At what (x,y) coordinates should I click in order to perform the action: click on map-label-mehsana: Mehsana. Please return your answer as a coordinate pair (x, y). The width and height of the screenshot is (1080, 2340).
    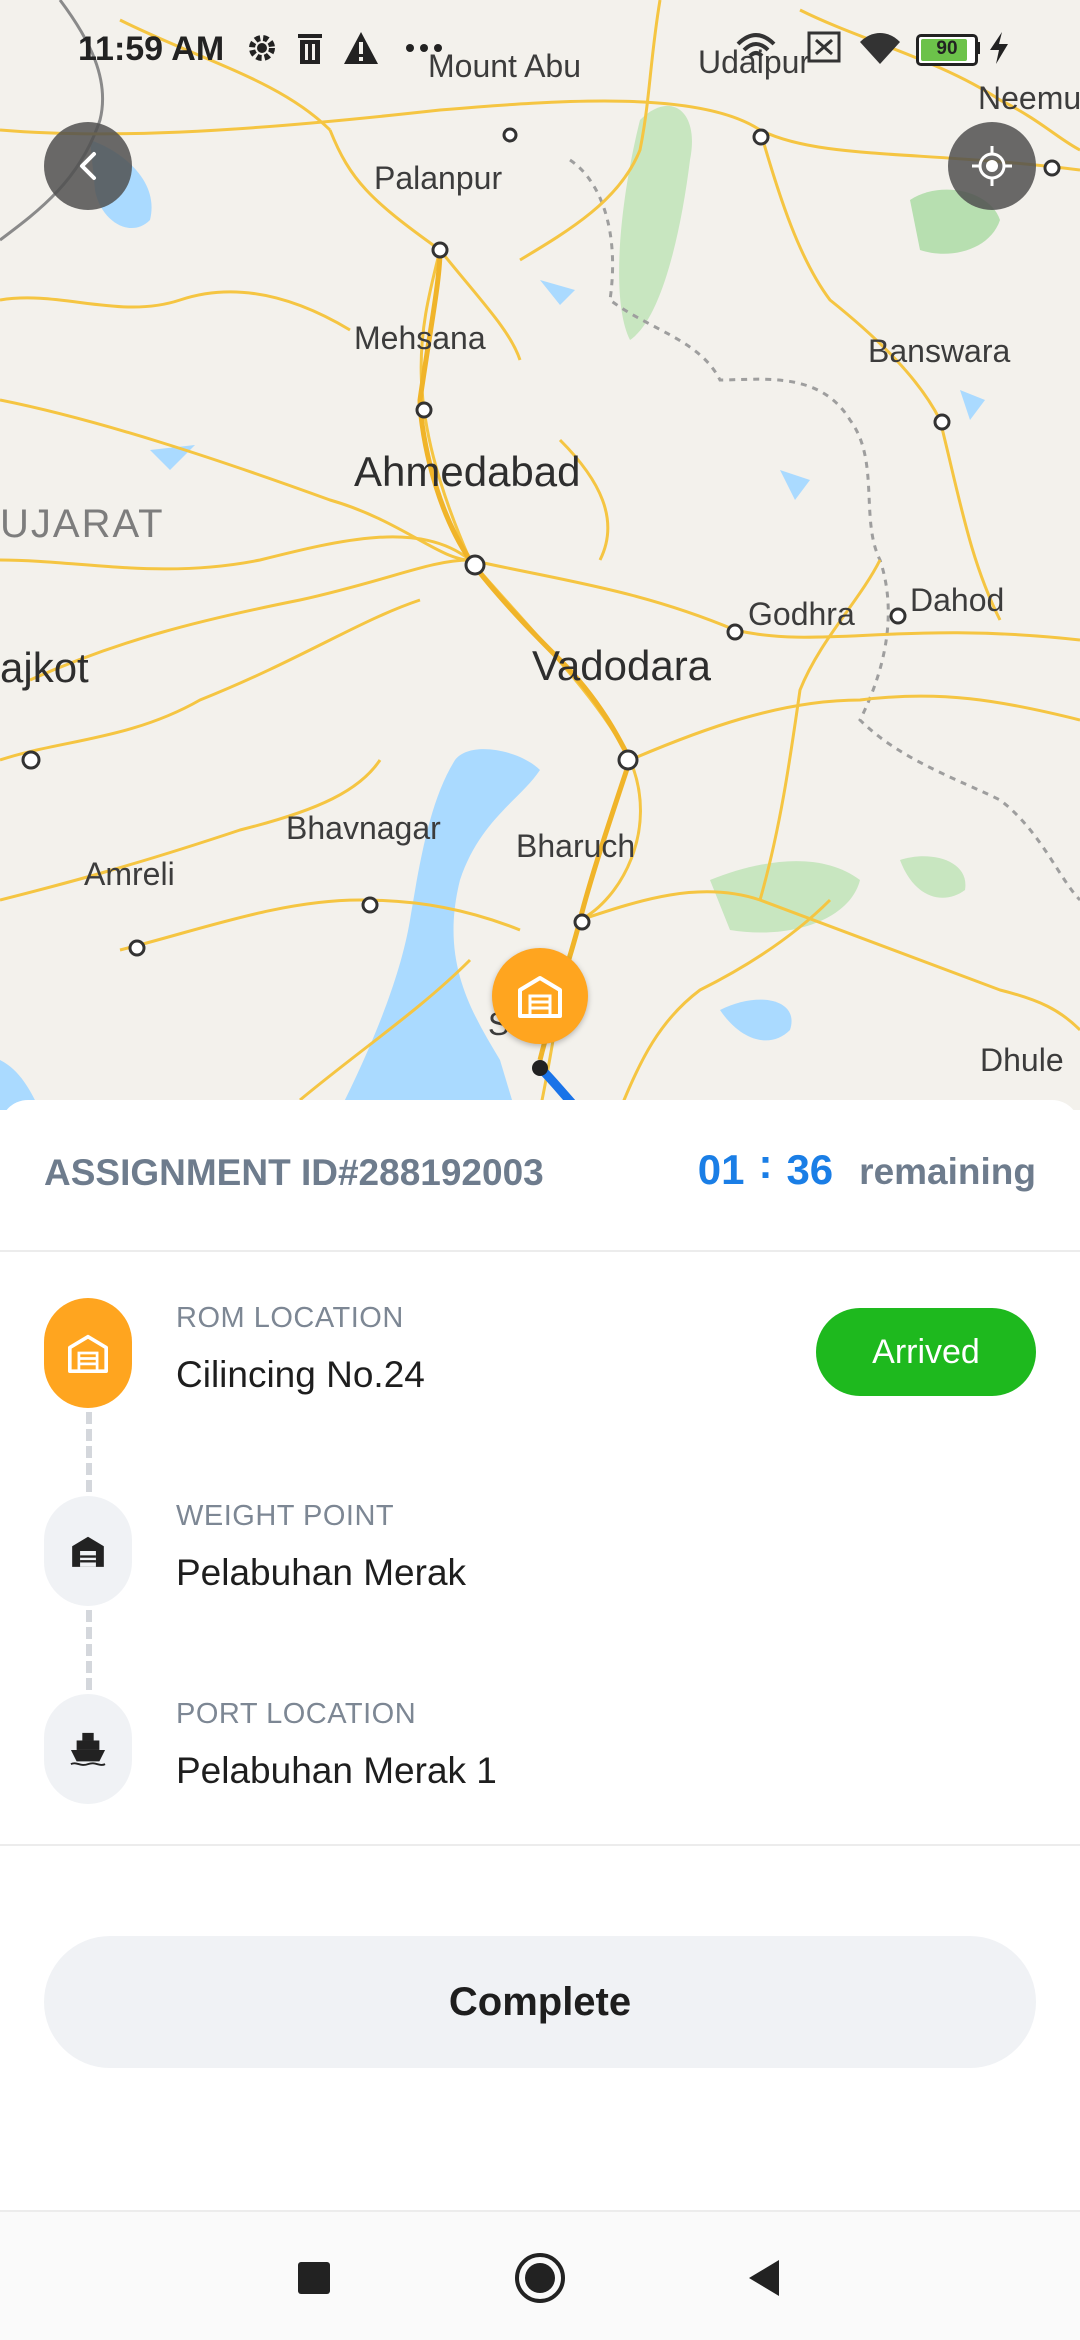
    Looking at the image, I should click on (420, 338).